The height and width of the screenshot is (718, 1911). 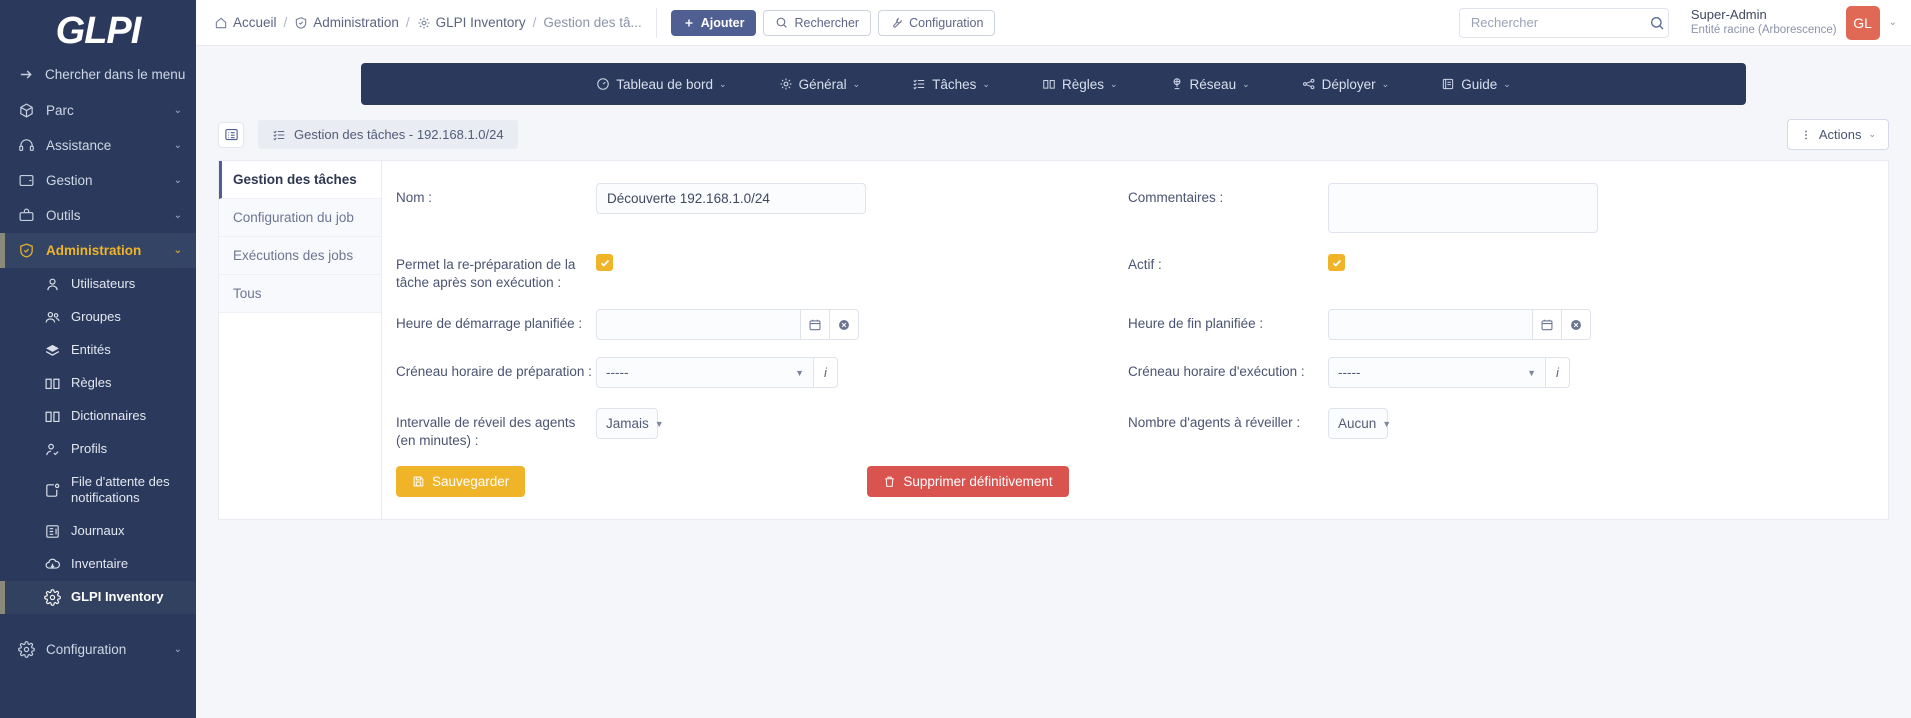 I want to click on sidebar-item-administration: Administration ⌄, so click(x=98, y=250).